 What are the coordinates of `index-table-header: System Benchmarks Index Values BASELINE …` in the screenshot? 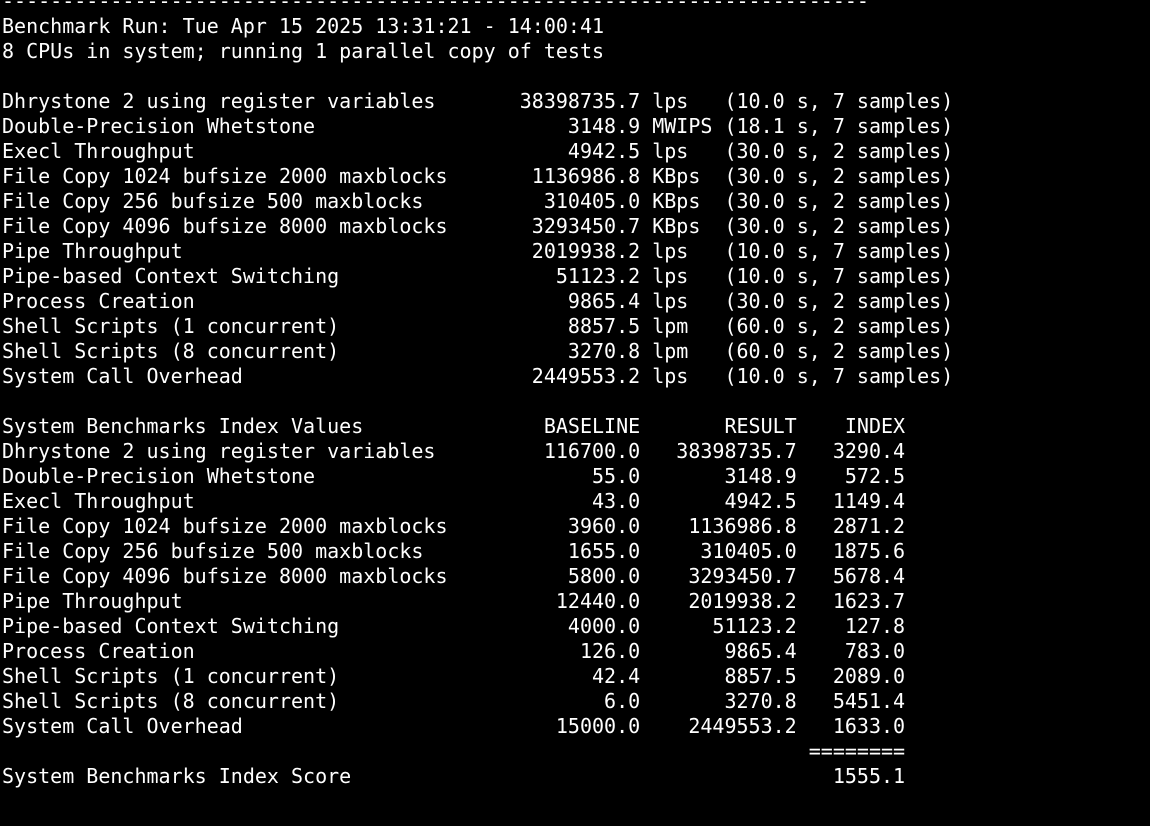 It's located at (454, 426).